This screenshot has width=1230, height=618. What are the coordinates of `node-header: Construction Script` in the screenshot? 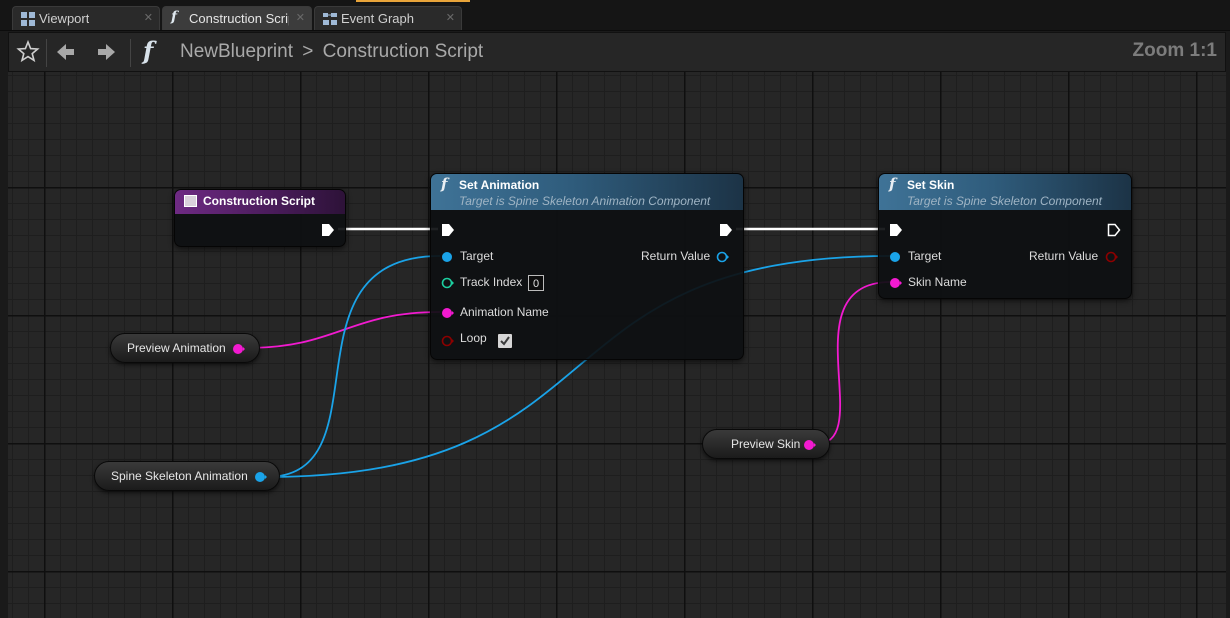 It's located at (260, 202).